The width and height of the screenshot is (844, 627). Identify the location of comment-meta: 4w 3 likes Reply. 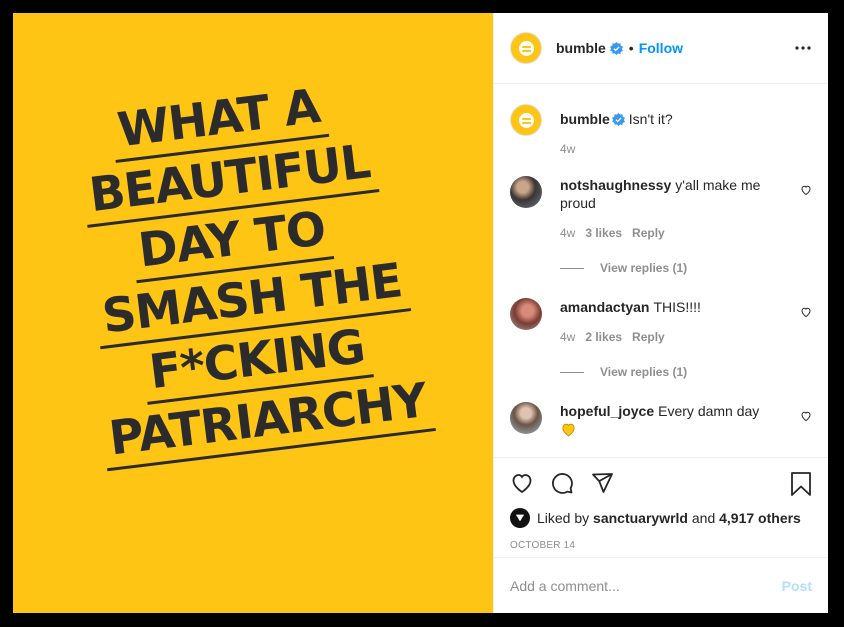
(670, 233).